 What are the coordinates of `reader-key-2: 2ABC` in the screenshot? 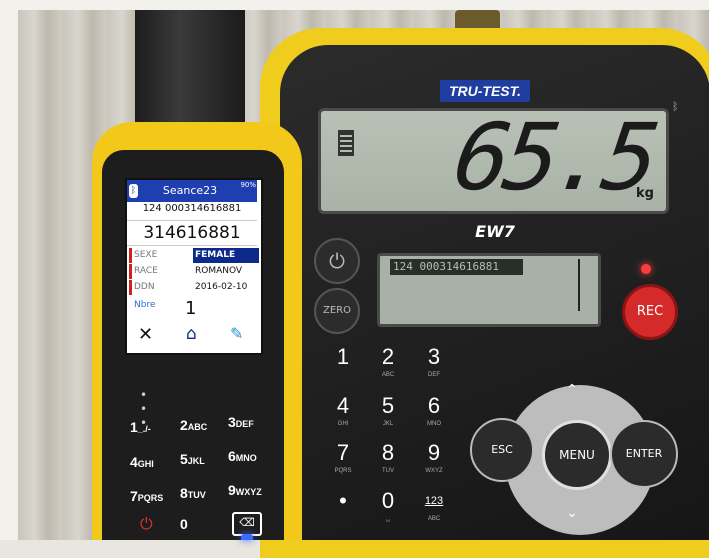 It's located at (202, 425).